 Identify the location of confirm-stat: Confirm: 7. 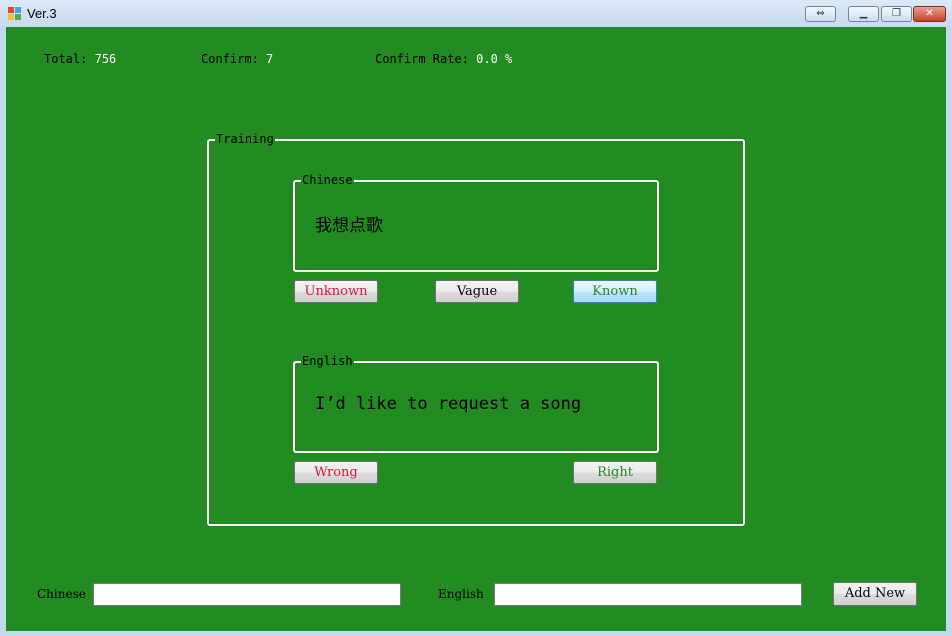
(237, 59).